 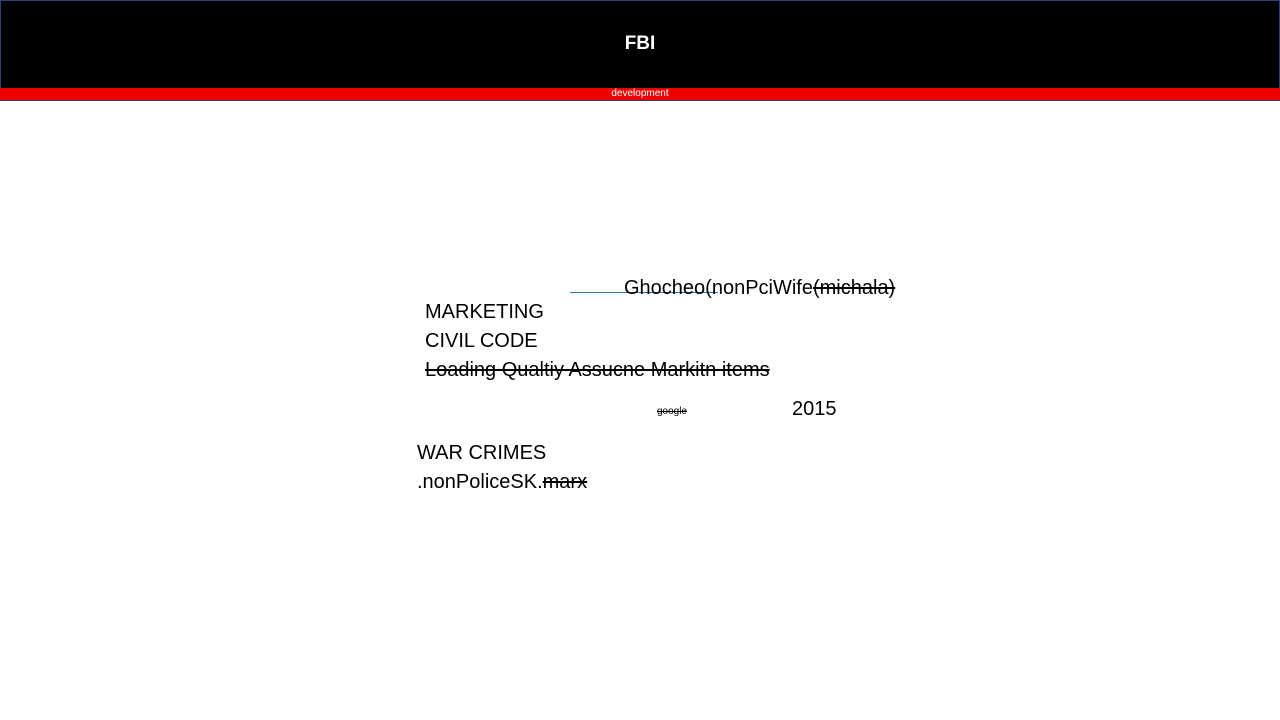 What do you see at coordinates (484, 312) in the screenshot?
I see `marketing-text: MARKETING` at bounding box center [484, 312].